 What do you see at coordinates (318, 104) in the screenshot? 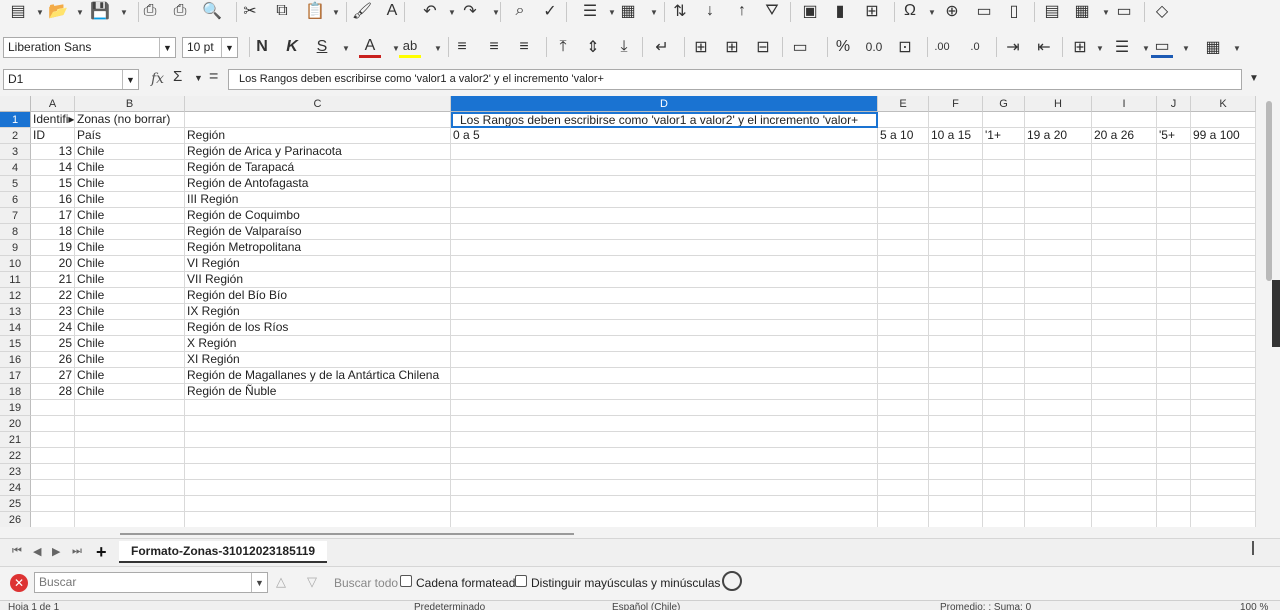
I see `column-header-c: C` at bounding box center [318, 104].